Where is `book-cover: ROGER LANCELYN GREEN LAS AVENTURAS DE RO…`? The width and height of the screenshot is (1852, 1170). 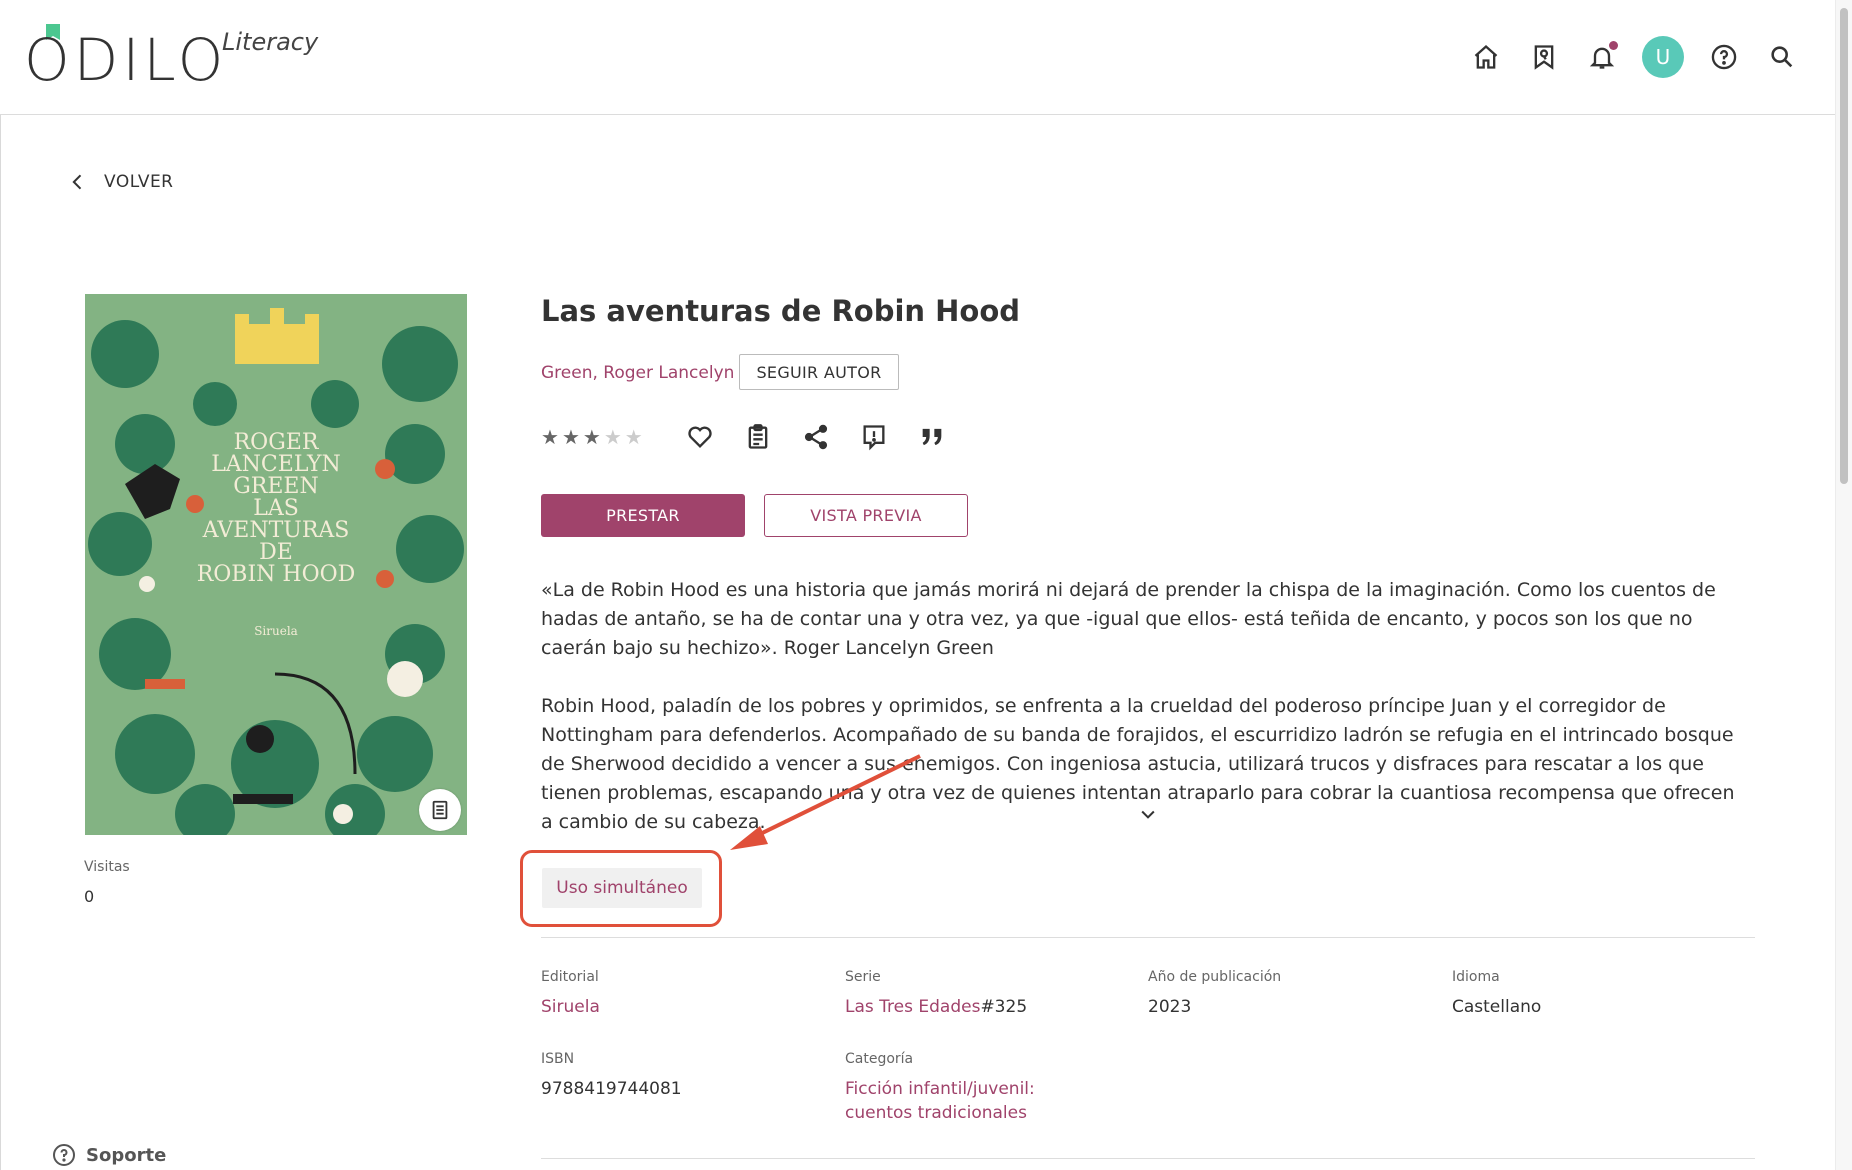
book-cover: ROGER LANCELYN GREEN LAS AVENTURAS DE RO… is located at coordinates (276, 564).